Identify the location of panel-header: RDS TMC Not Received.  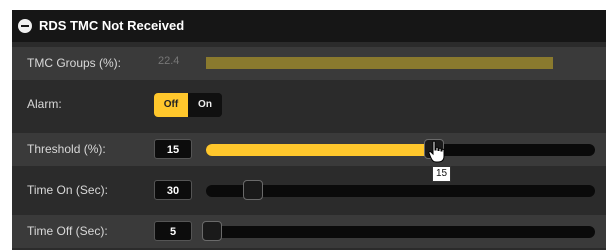
(309, 26).